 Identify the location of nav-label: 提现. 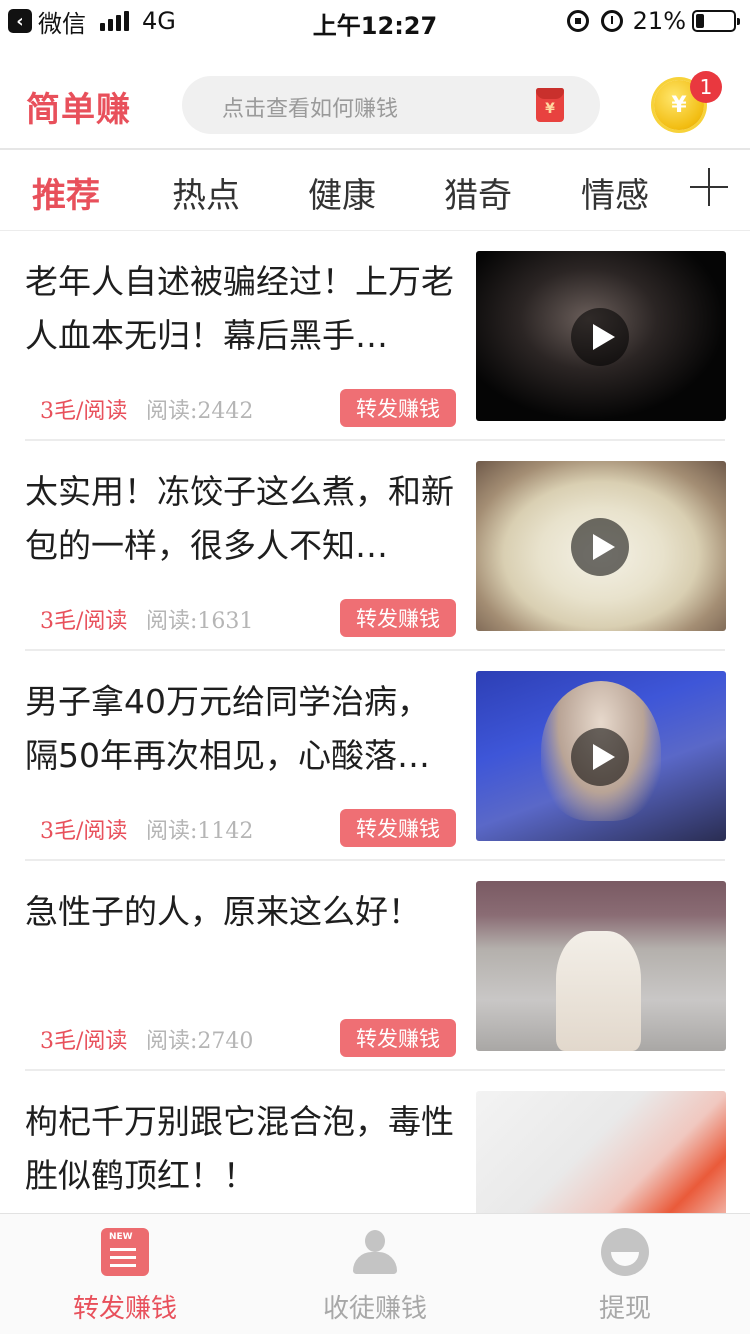
(625, 1306).